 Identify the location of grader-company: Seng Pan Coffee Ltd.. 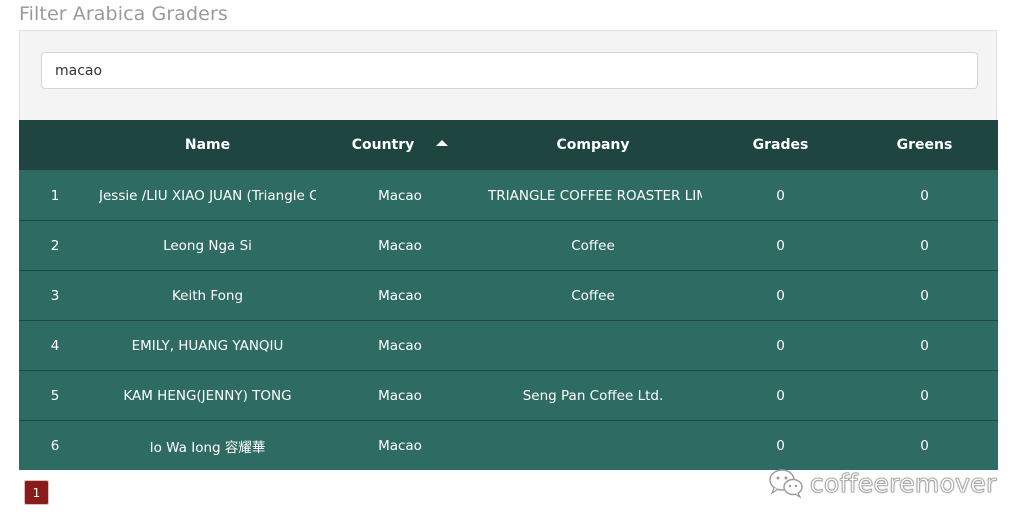
(593, 395).